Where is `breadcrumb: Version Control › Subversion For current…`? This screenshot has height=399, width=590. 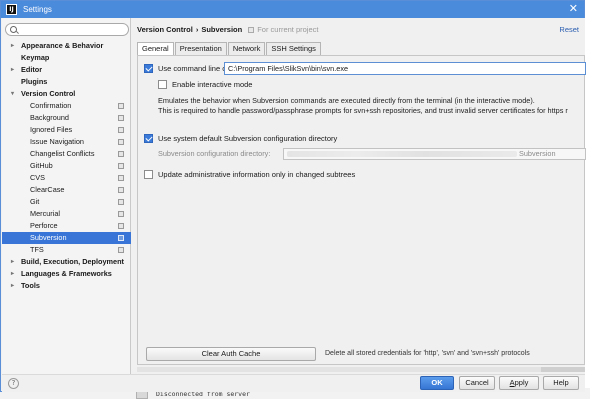
breadcrumb: Version Control › Subversion For current… is located at coordinates (227, 29).